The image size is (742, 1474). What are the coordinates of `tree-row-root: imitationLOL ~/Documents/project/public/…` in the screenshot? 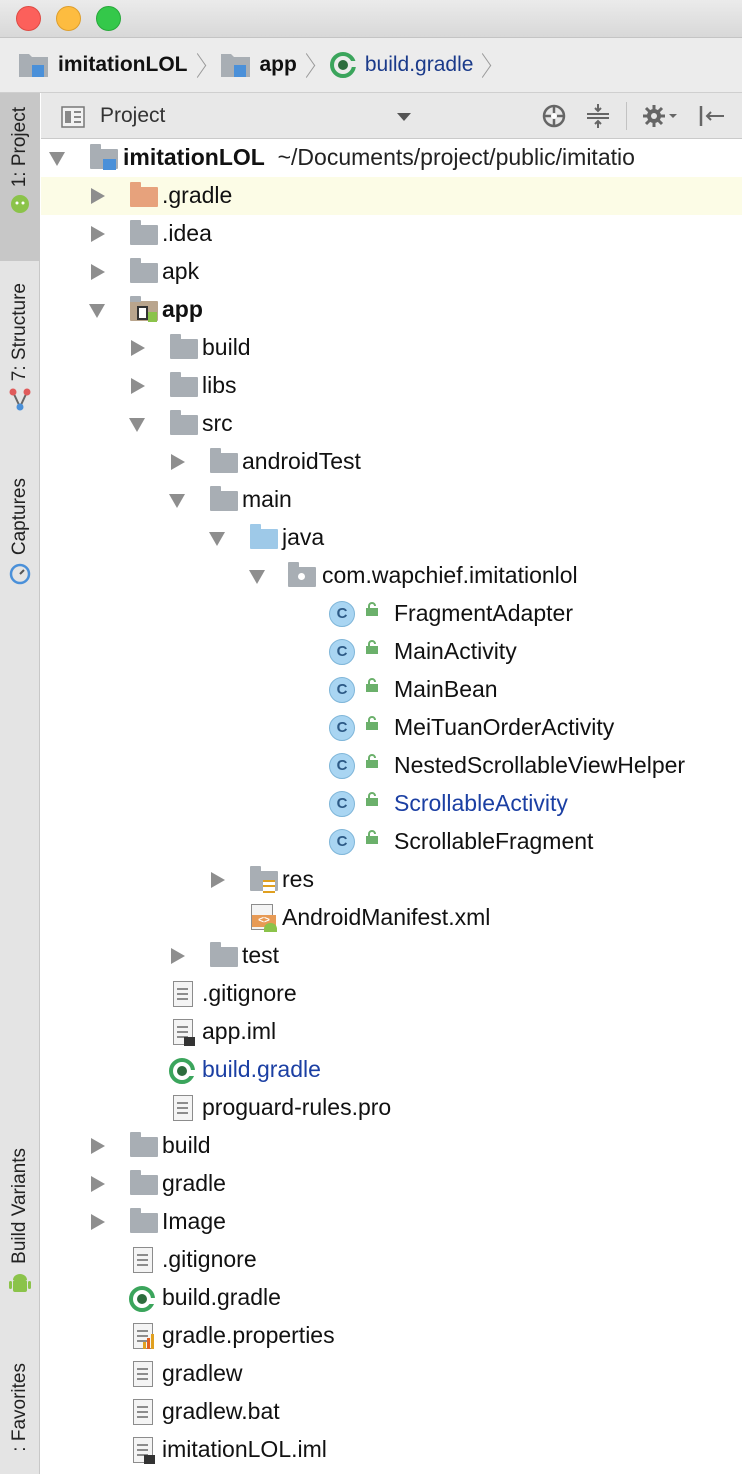 It's located at (391, 158).